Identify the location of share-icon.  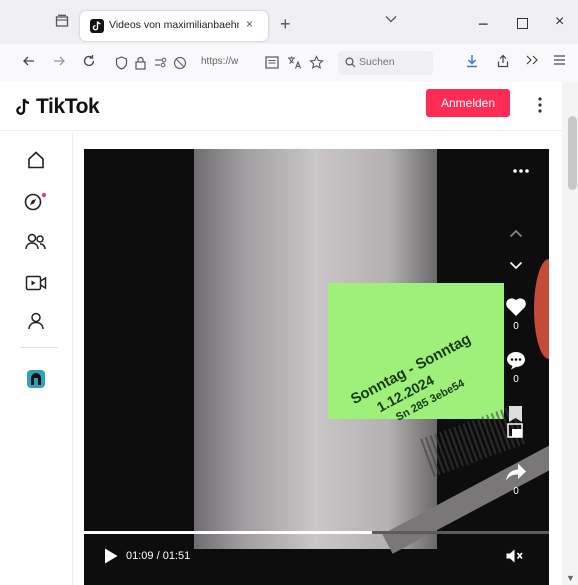
(503, 61).